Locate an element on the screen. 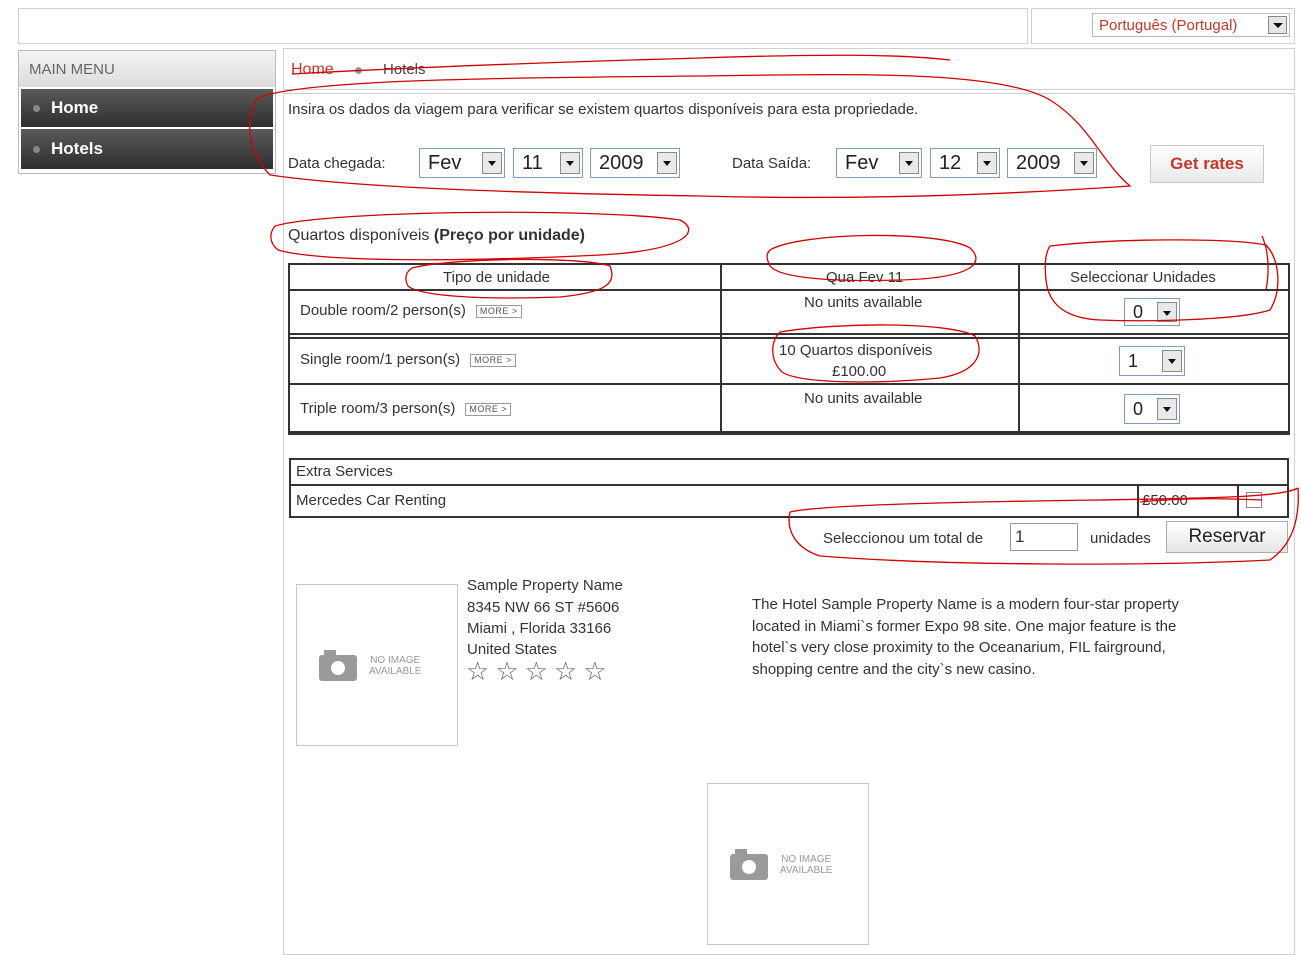  annotation-select-units-loop is located at coordinates (1161, 280).